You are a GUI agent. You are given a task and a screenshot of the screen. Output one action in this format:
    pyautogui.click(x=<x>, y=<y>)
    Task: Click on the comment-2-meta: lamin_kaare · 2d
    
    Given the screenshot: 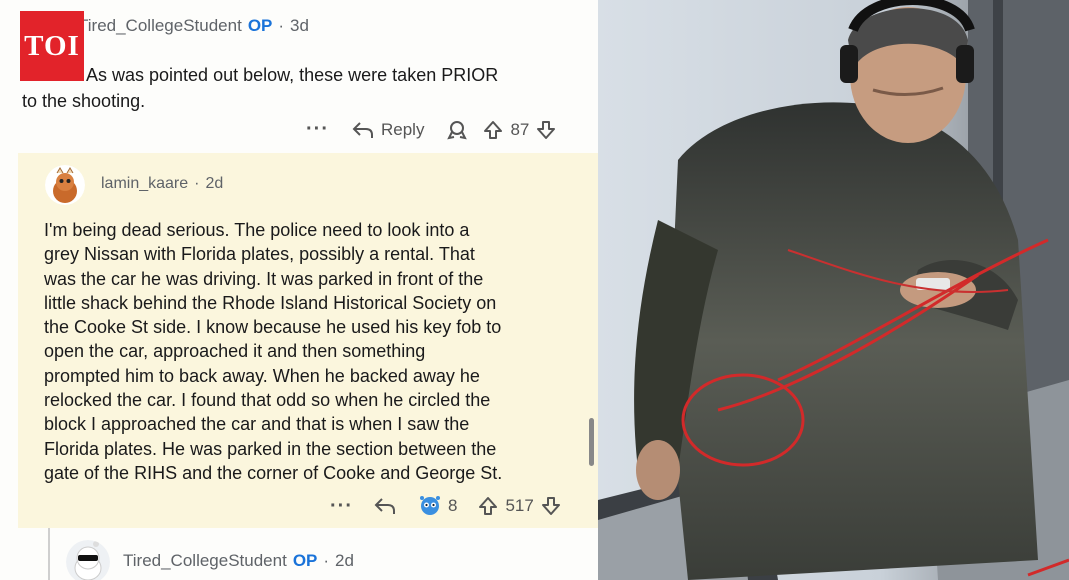 What is the action you would take?
    pyautogui.click(x=162, y=184)
    